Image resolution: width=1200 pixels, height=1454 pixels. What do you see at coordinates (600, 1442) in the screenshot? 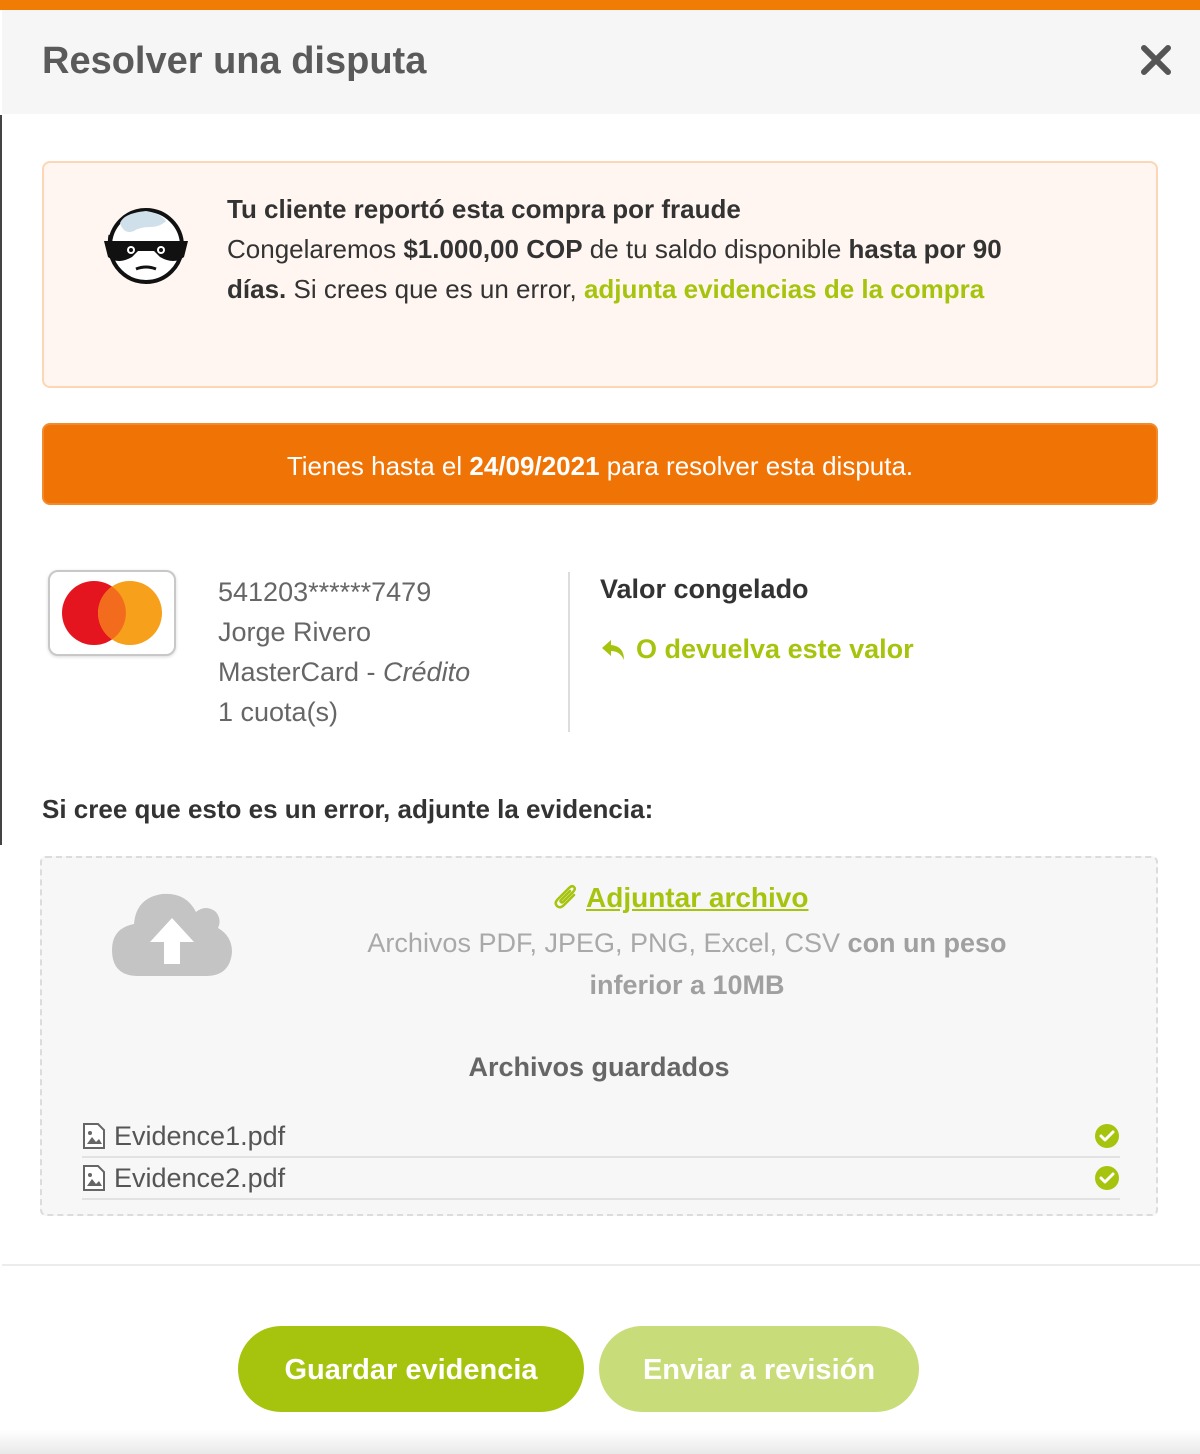
I see `bottom-edge` at bounding box center [600, 1442].